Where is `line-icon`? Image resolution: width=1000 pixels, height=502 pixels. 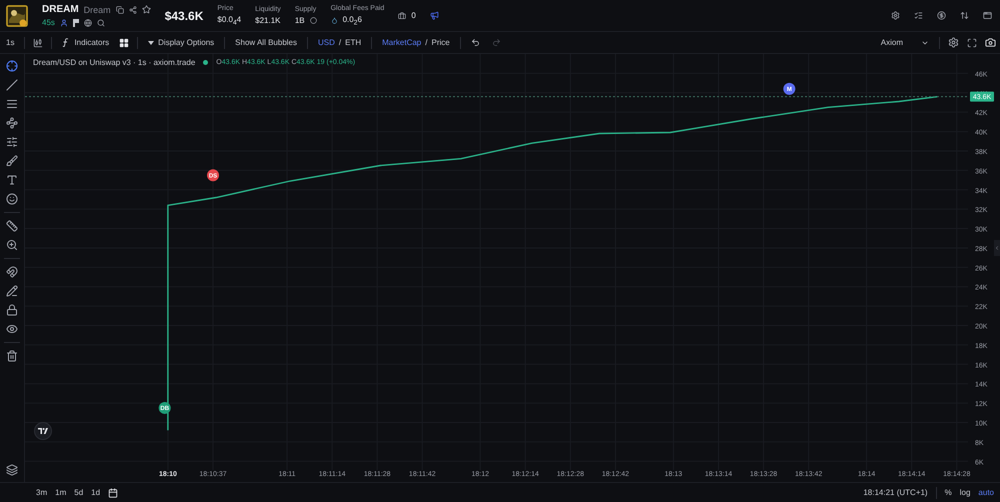
line-icon is located at coordinates (12, 85).